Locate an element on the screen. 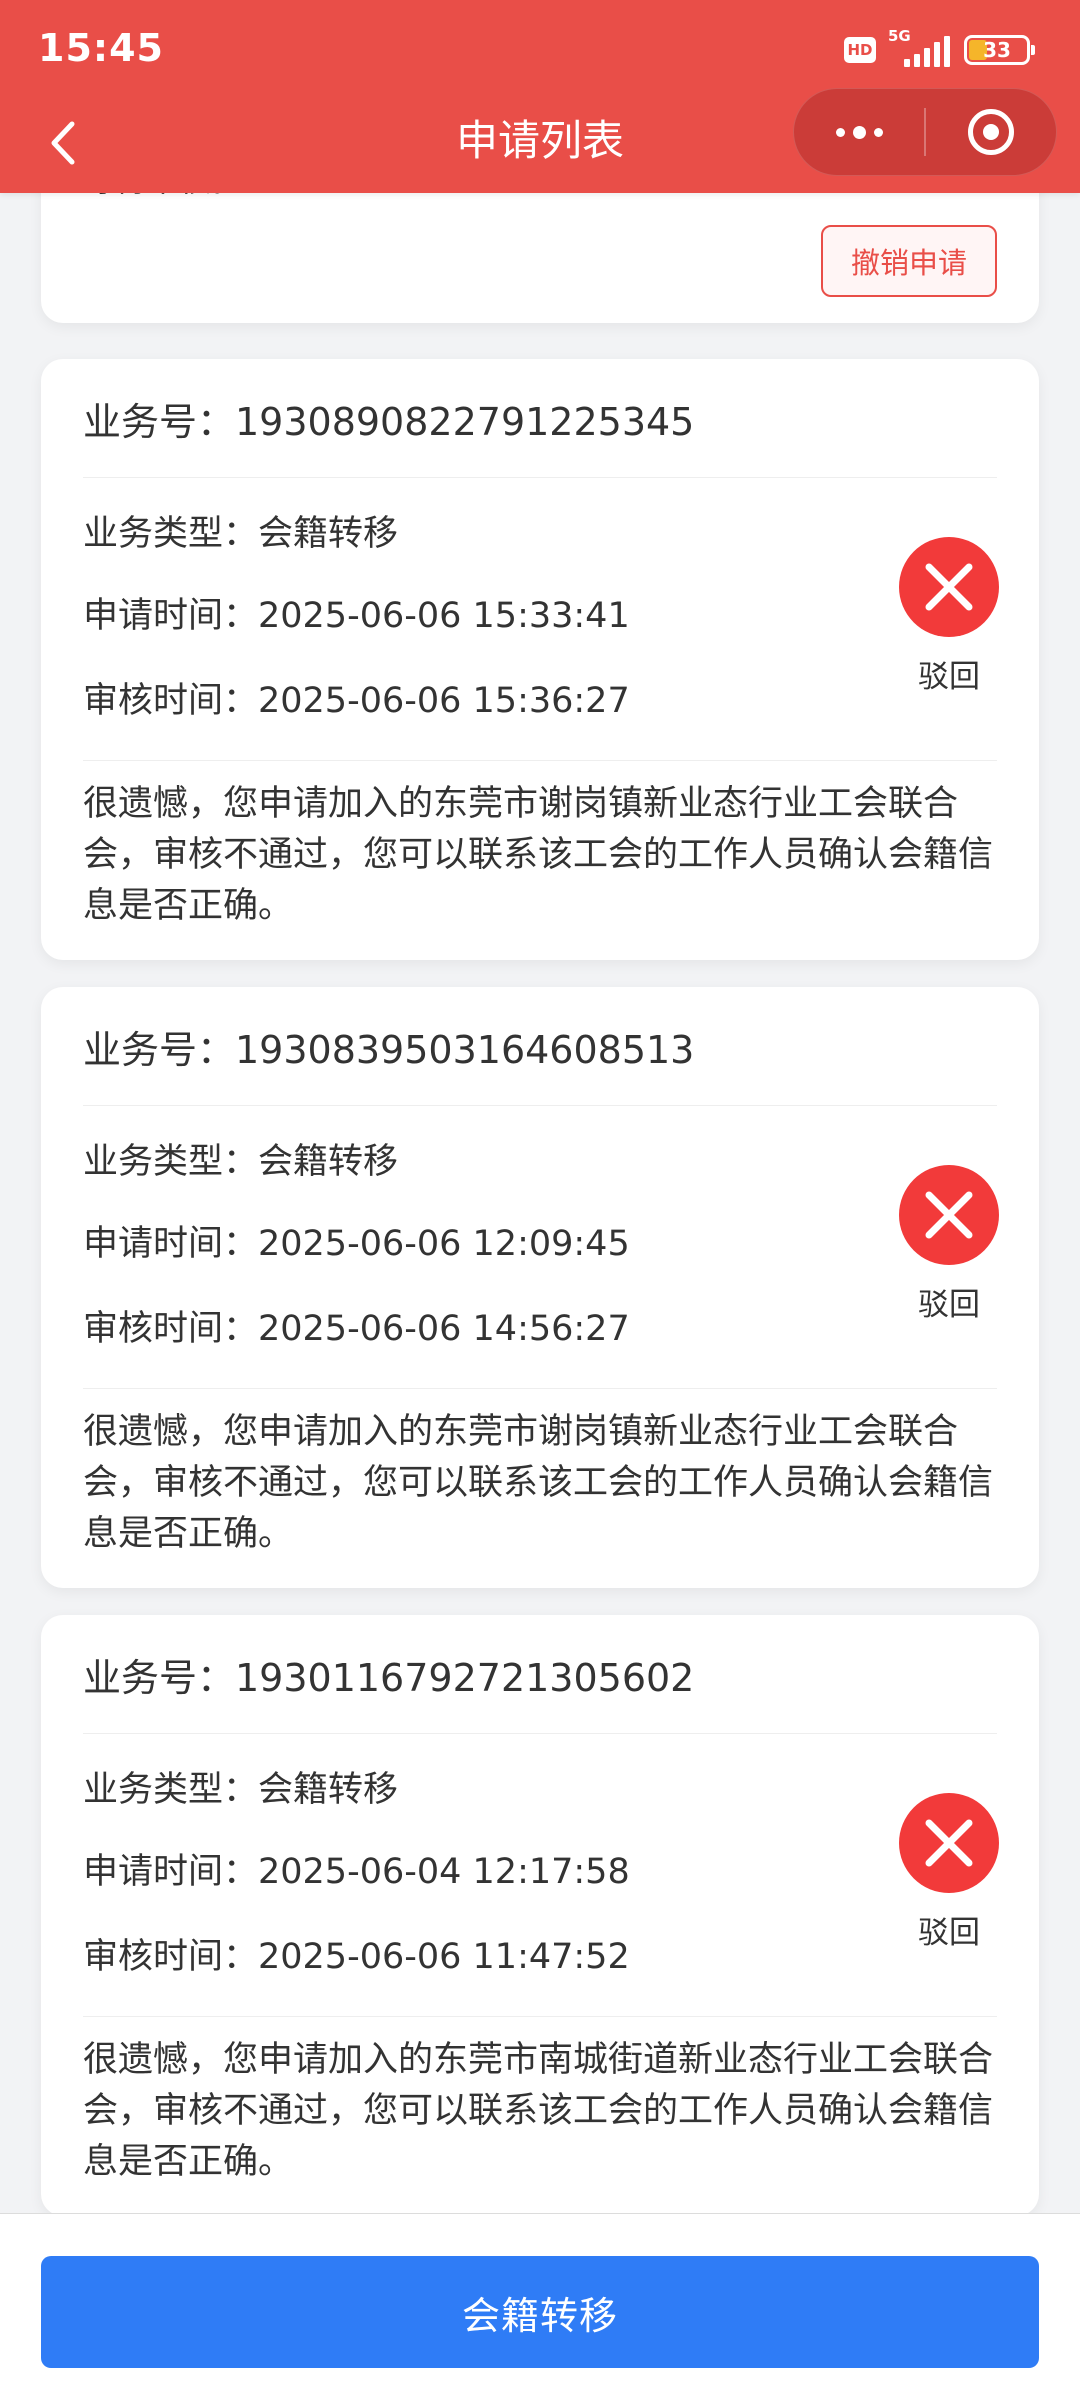 This screenshot has width=1080, height=2408. review-time: 审核时间：2025-06-06 11:47:52 is located at coordinates (356, 1957).